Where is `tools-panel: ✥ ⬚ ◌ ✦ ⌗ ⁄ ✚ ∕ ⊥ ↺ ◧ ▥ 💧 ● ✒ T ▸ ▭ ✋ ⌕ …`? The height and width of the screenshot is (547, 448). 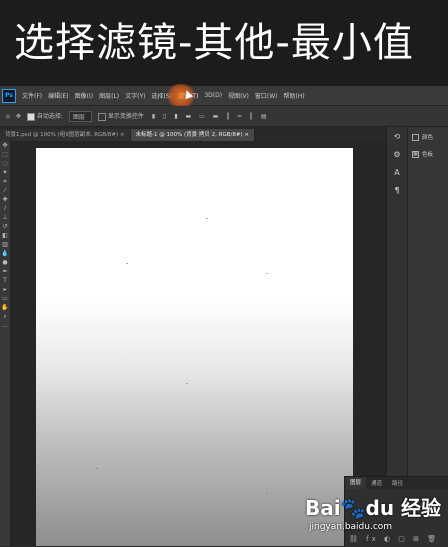 tools-panel: ✥ ⬚ ◌ ✦ ⌗ ⁄ ✚ ∕ ⊥ ↺ ◧ ▥ 💧 ● ✒ T ▸ ▭ ✋ ⌕ … is located at coordinates (5, 343).